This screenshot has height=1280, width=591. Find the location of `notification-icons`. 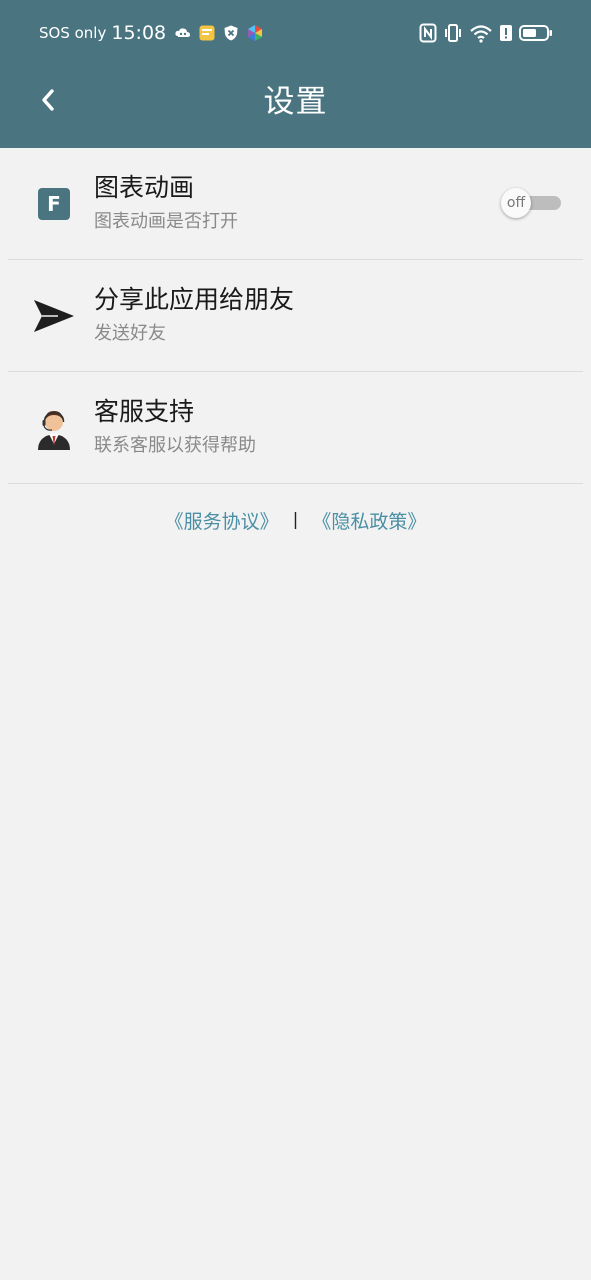

notification-icons is located at coordinates (222, 33).